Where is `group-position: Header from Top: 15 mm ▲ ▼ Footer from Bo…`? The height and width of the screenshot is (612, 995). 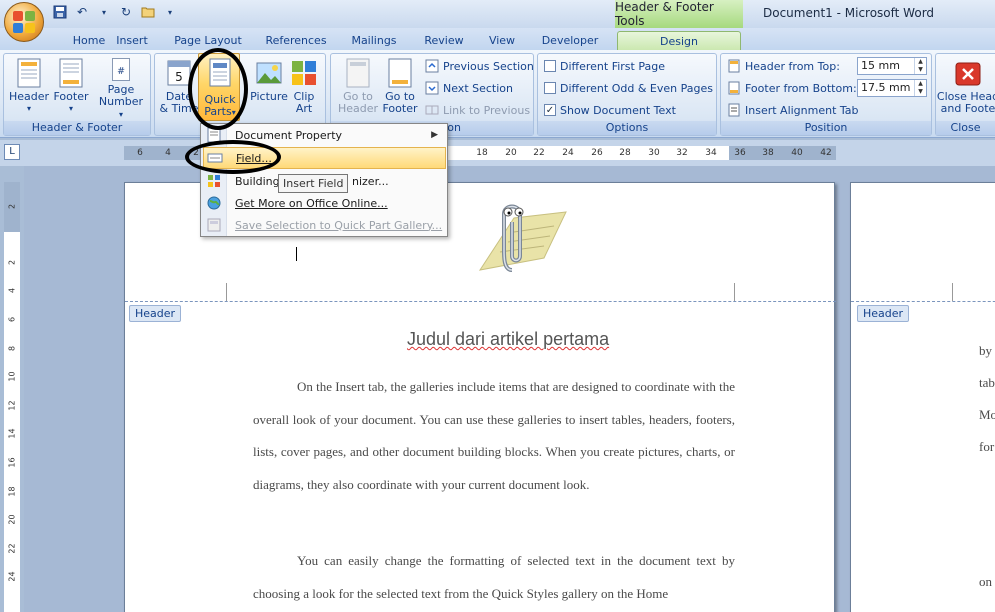
group-position: Header from Top: 15 mm ▲ ▼ Footer from Bo… is located at coordinates (826, 94).